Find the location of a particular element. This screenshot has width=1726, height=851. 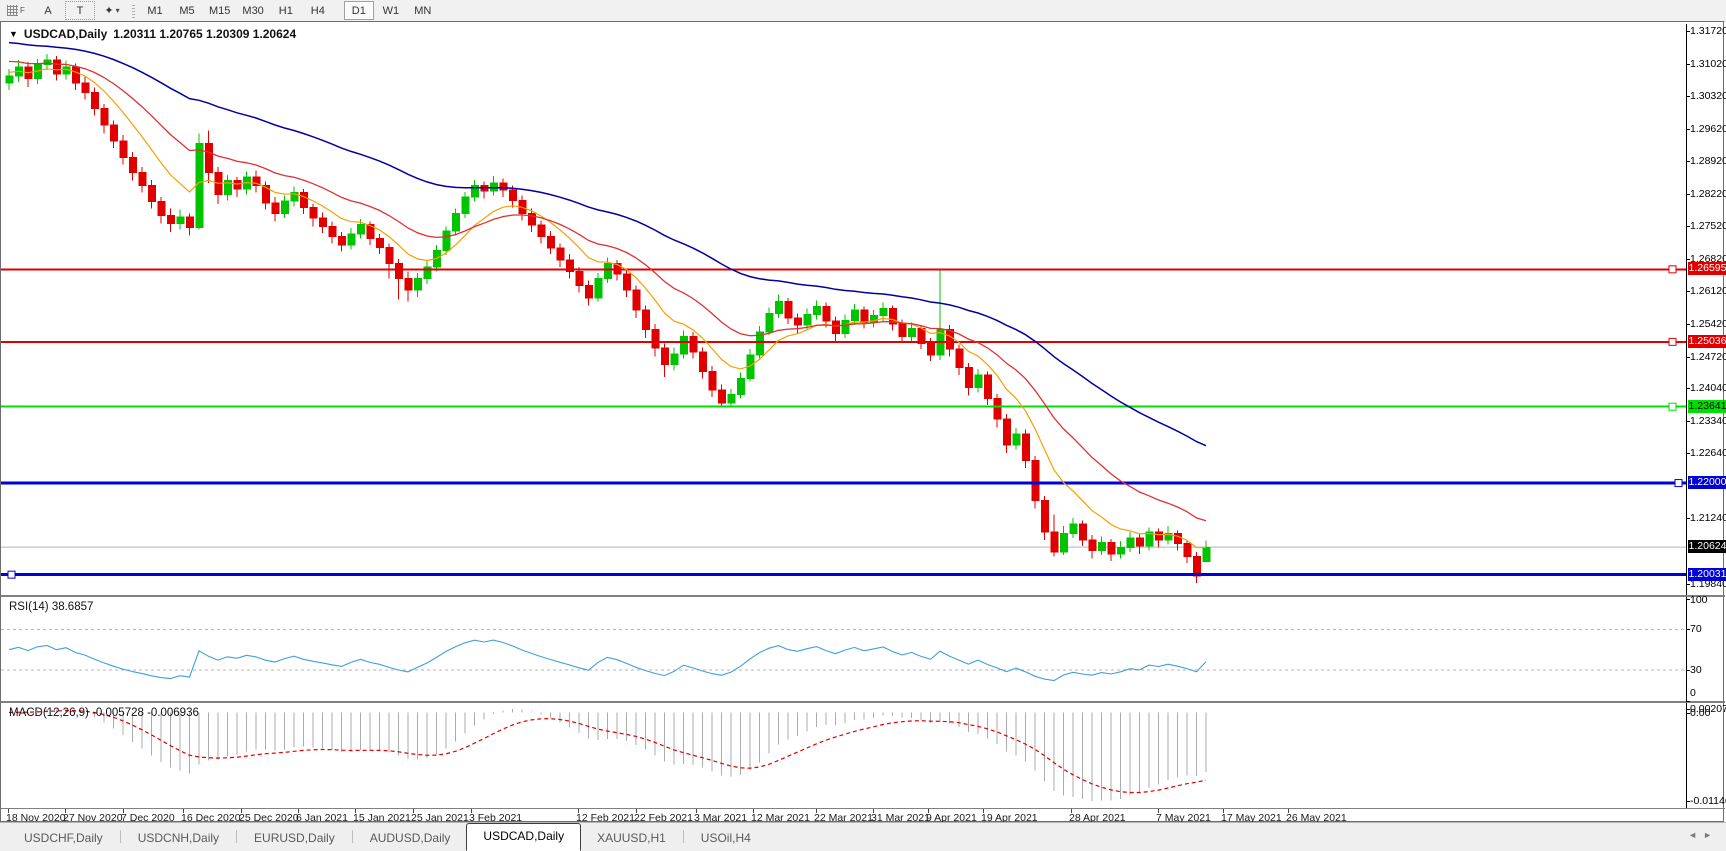

dropdown-caret-icon: ▾ is located at coordinates (117, 10).